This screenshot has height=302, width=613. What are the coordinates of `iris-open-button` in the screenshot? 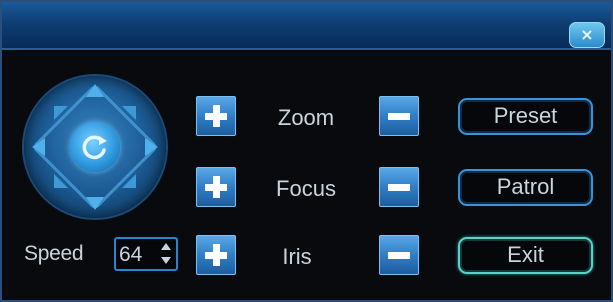 It's located at (216, 255).